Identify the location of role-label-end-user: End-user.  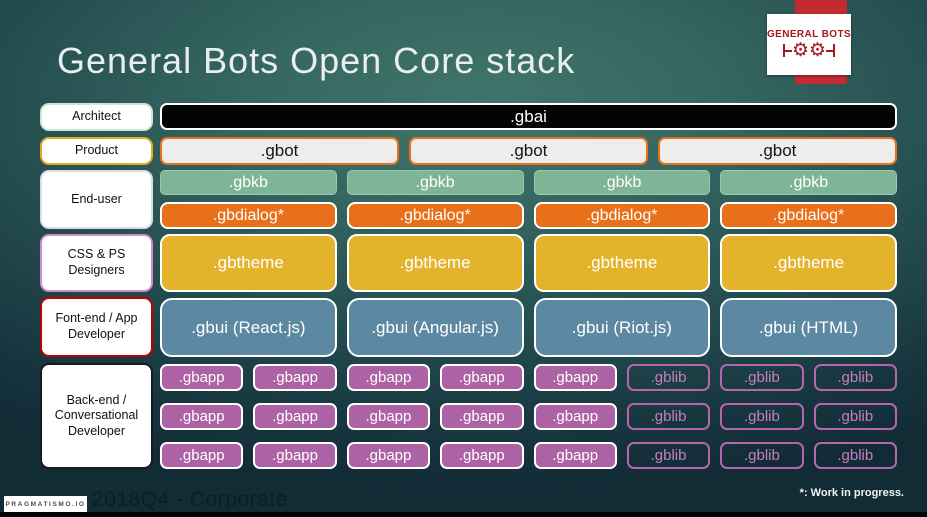
(96, 199).